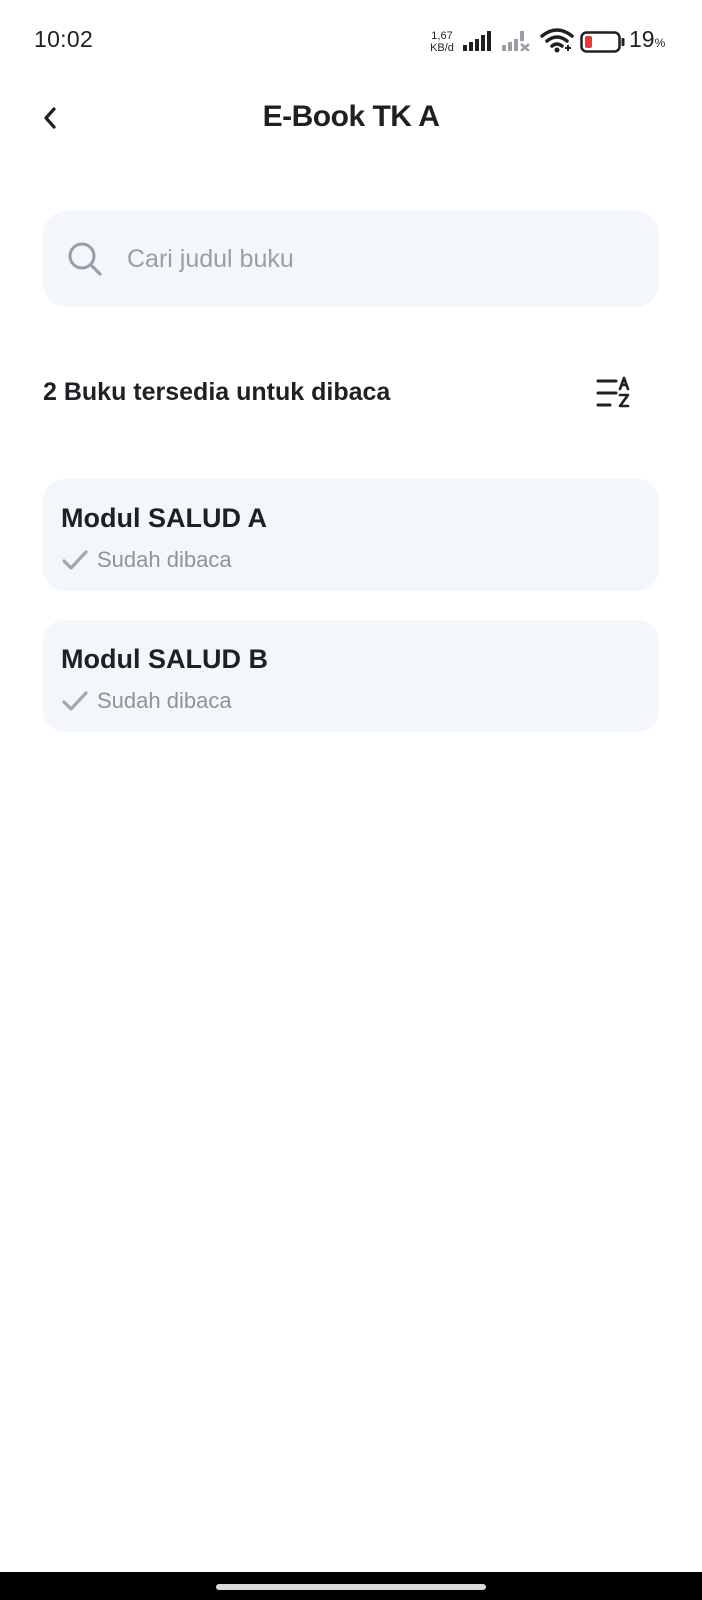 The image size is (702, 1600). What do you see at coordinates (516, 41) in the screenshot?
I see `signal-no-service-icon` at bounding box center [516, 41].